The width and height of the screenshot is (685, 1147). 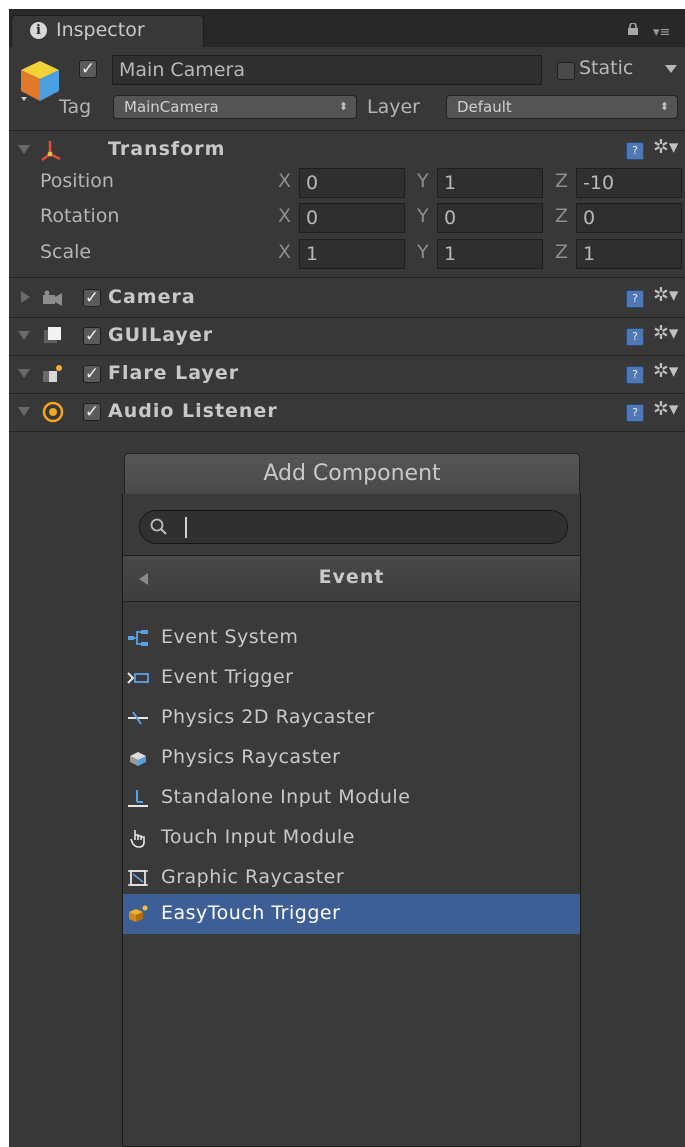 What do you see at coordinates (75, 107) in the screenshot?
I see `tag-label: Tag` at bounding box center [75, 107].